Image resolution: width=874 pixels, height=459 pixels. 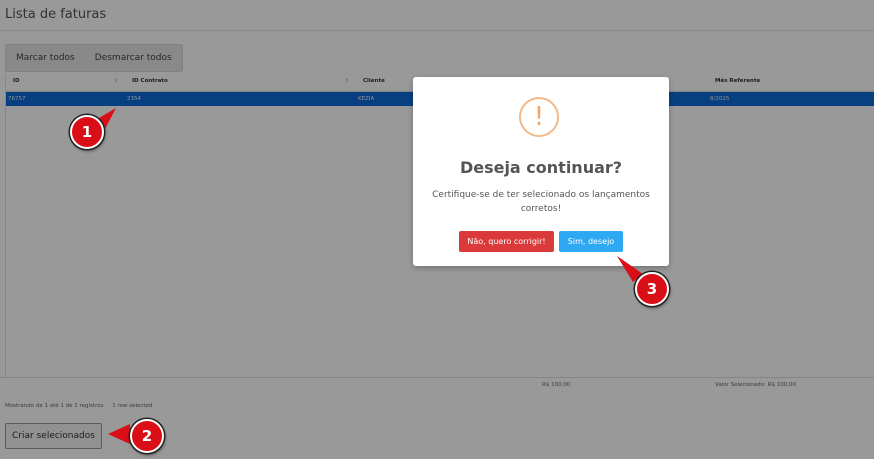 What do you see at coordinates (119, 434) in the screenshot?
I see `arrow-step2` at bounding box center [119, 434].